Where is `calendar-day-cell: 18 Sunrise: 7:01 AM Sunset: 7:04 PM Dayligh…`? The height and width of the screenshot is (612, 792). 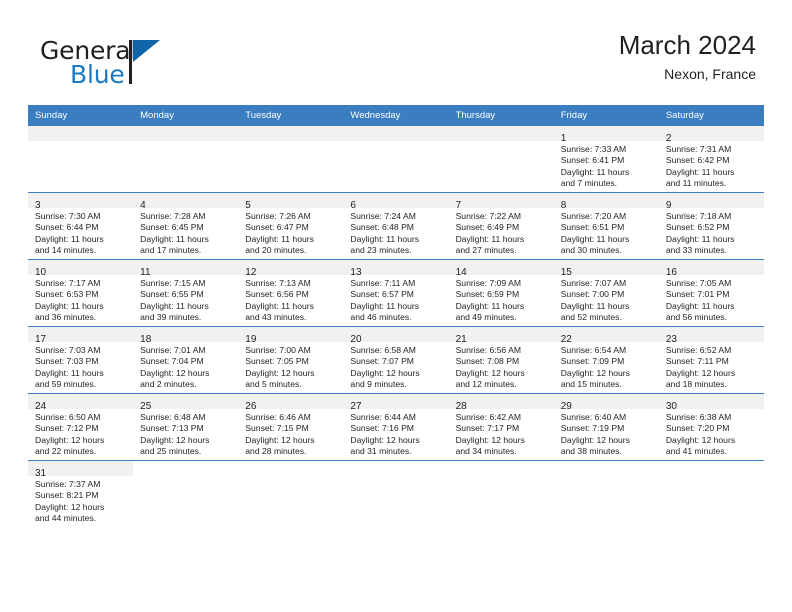 calendar-day-cell: 18 Sunrise: 7:01 AM Sunset: 7:04 PM Dayligh… is located at coordinates (186, 360).